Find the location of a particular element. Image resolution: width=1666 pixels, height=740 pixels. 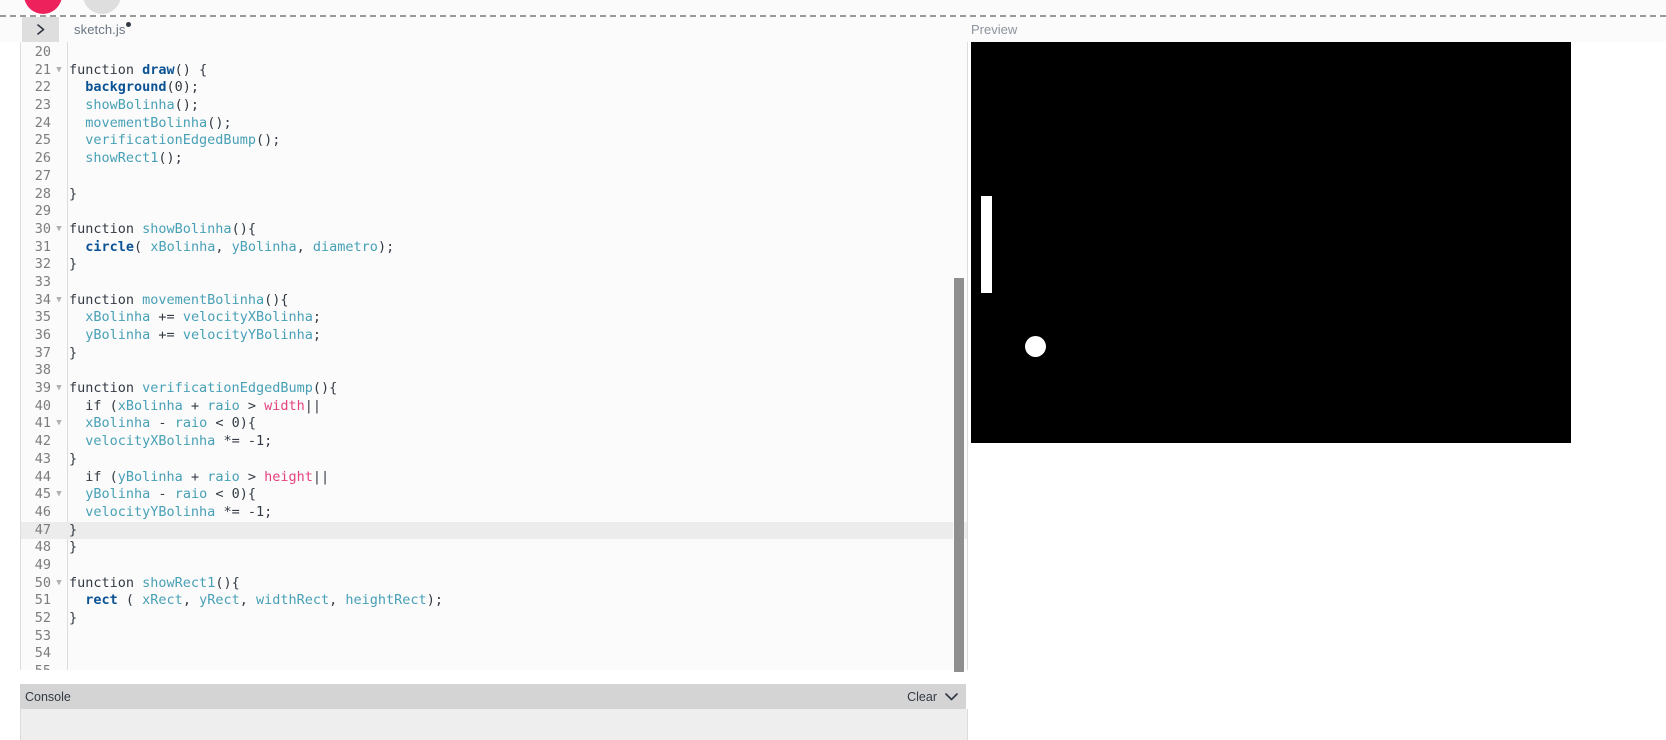

code-line: 39 ▼ function verificationEdgedBump(){ is located at coordinates (494, 389).